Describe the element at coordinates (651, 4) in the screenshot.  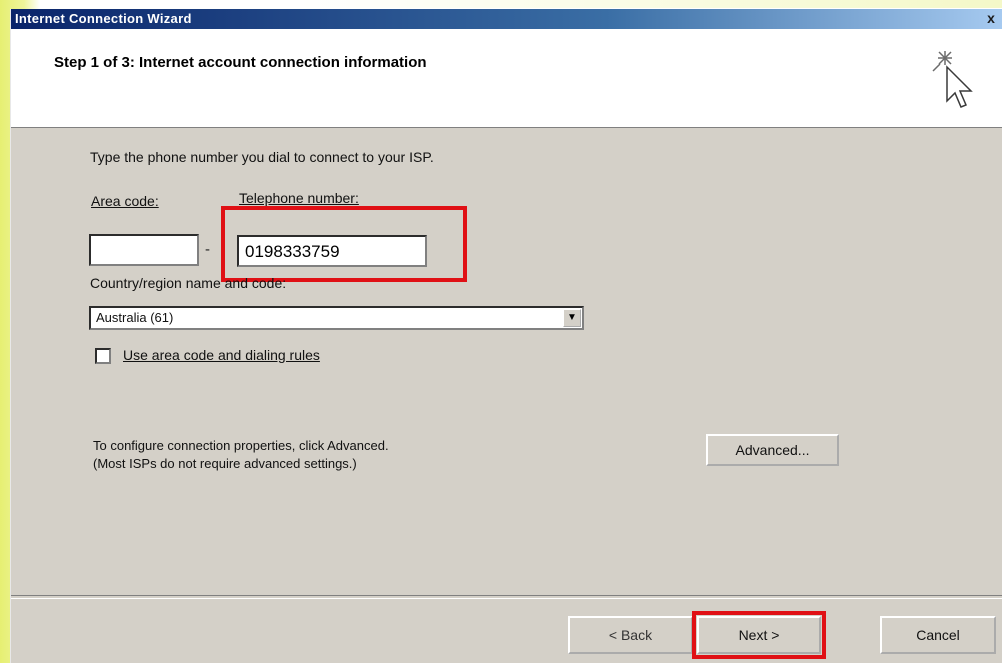
I see `decorative-top-band` at that location.